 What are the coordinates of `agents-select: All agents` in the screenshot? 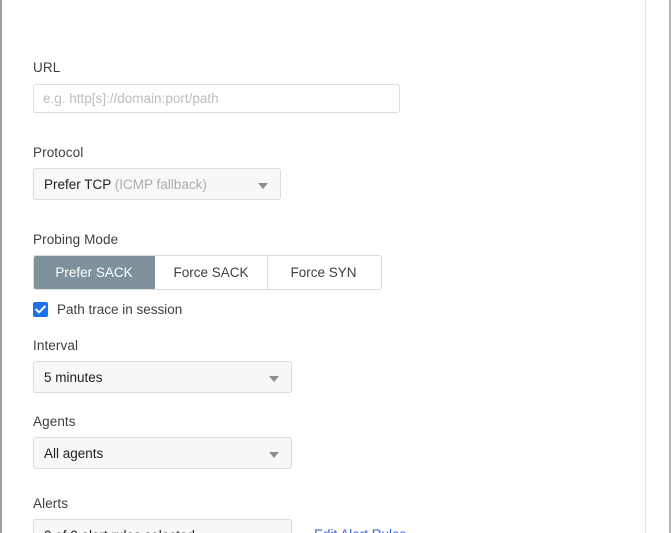 It's located at (162, 453).